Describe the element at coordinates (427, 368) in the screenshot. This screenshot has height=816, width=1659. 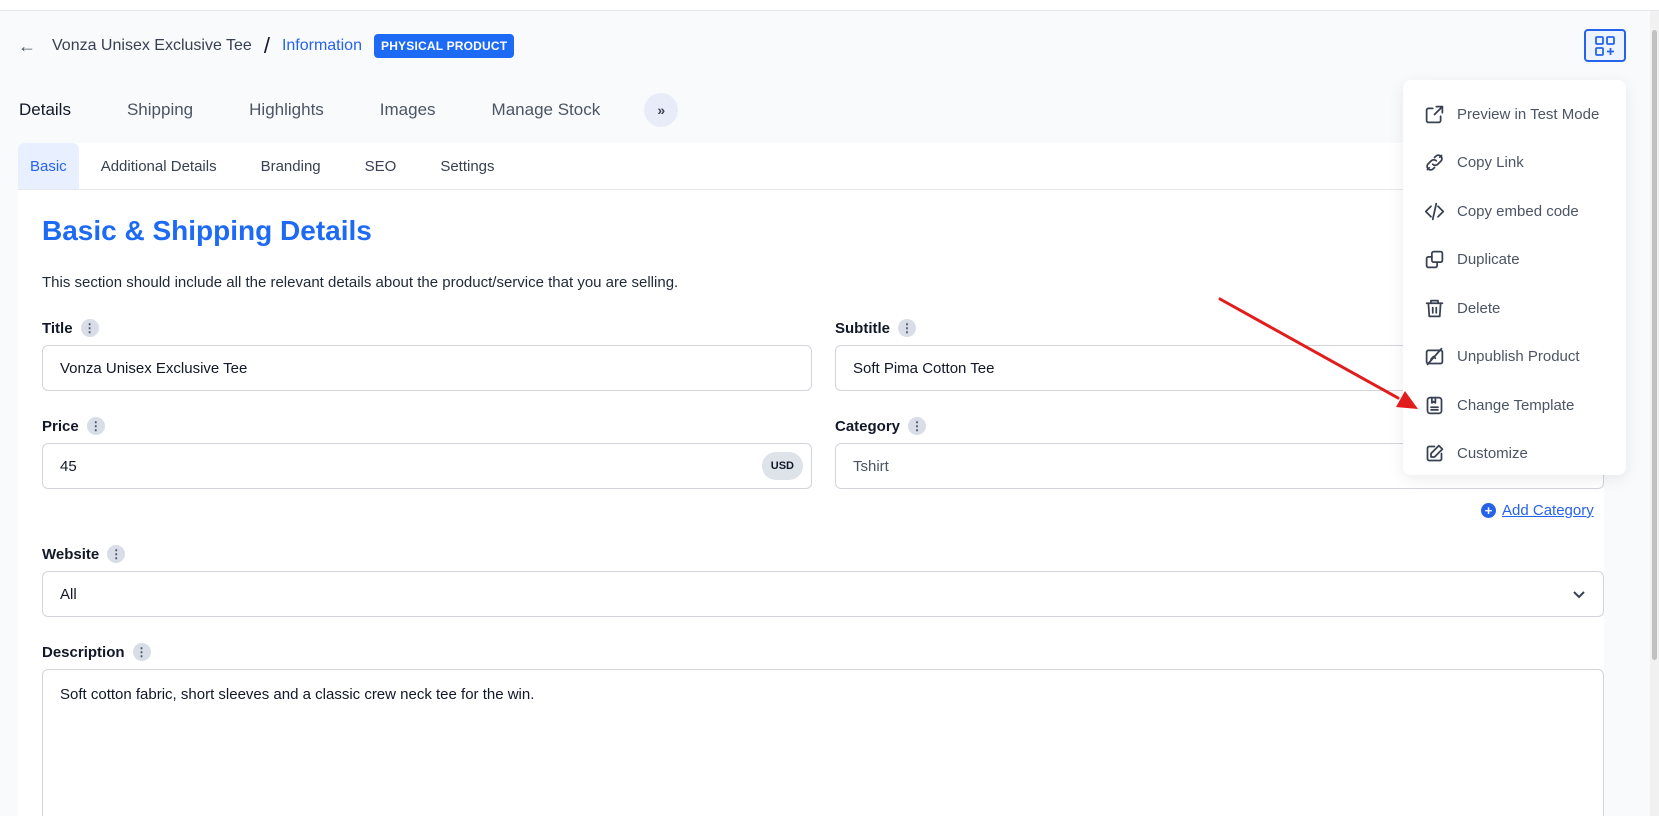
I see `title-input: Vonza Unisex Exclusive Tee` at that location.